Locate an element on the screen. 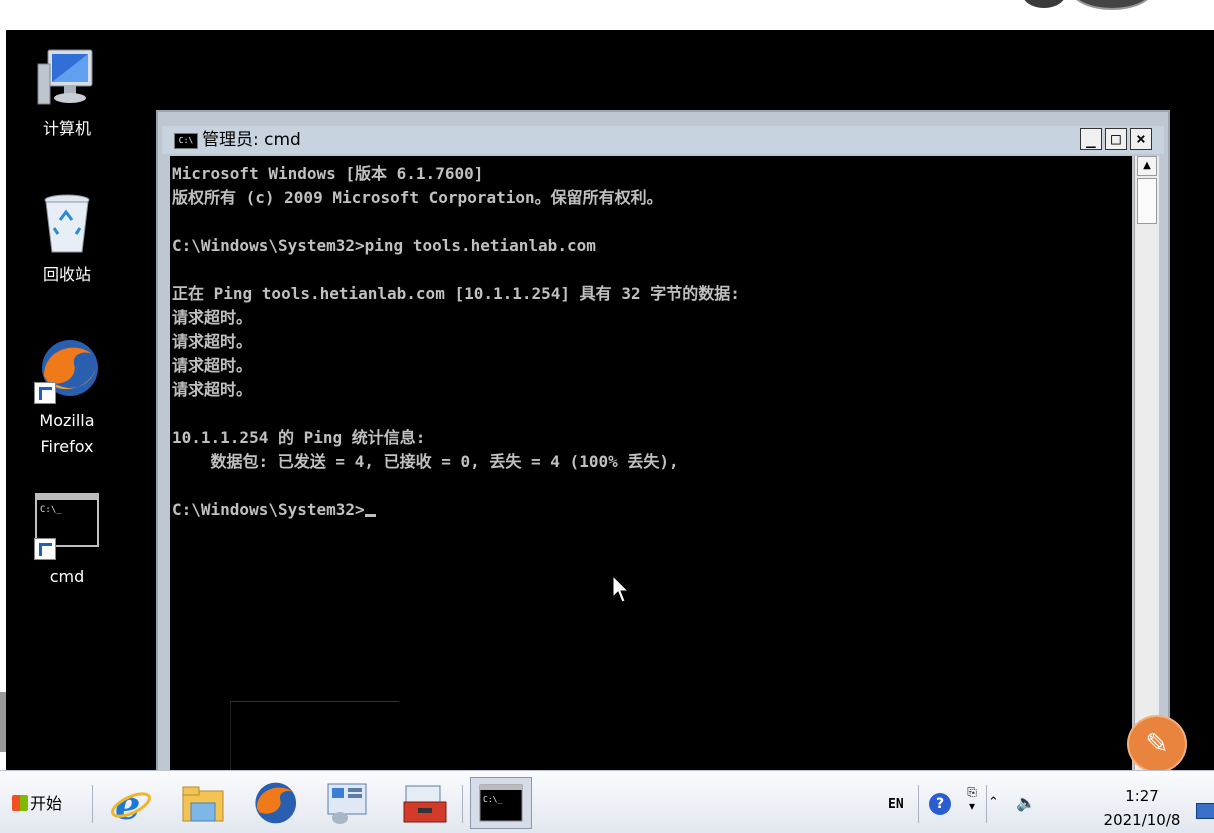 The width and height of the screenshot is (1214, 833). internet-explorer-icon: e is located at coordinates (131, 803).